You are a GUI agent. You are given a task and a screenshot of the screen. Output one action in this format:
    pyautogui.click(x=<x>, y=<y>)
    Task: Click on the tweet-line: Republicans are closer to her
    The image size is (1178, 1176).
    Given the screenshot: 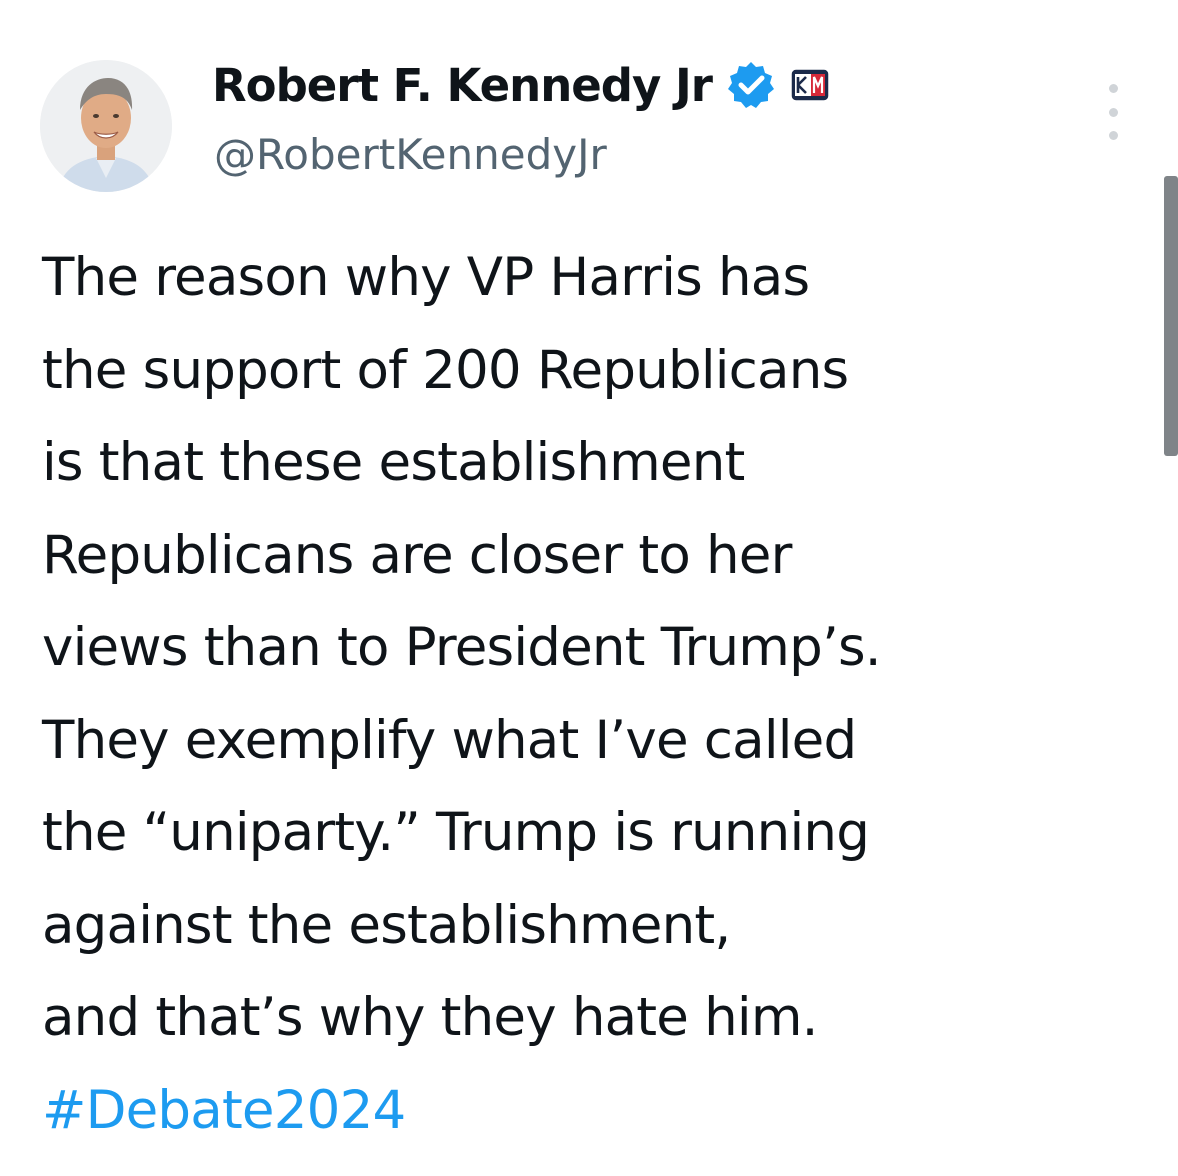 What is the action you would take?
    pyautogui.click(x=417, y=555)
    